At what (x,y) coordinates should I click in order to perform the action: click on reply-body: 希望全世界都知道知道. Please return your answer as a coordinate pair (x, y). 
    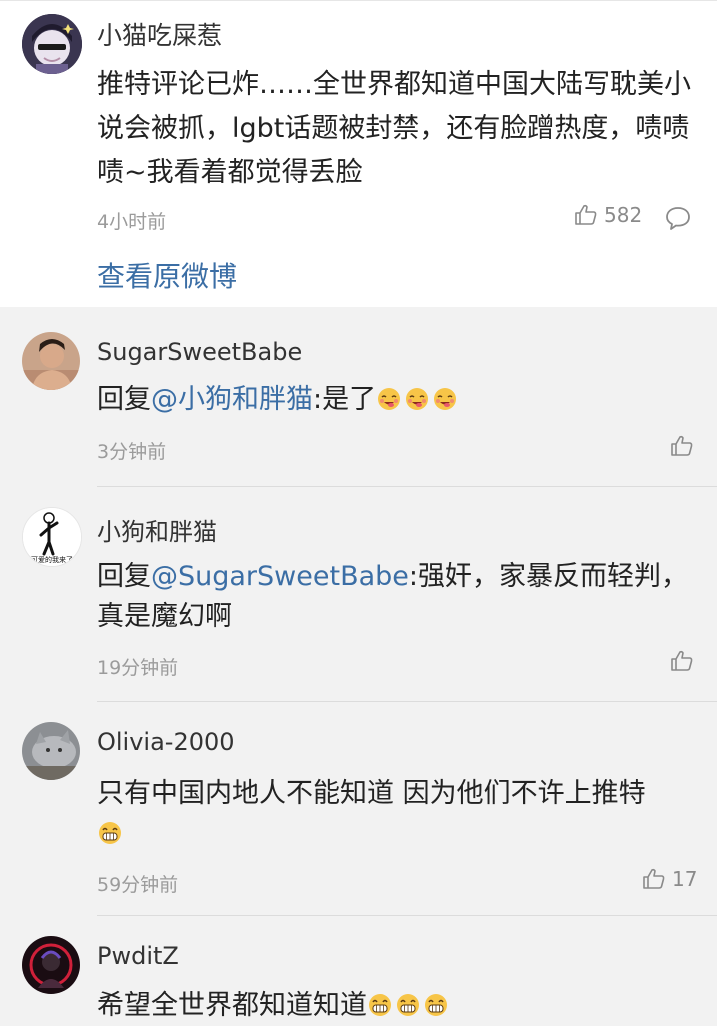
    Looking at the image, I should click on (232, 1005).